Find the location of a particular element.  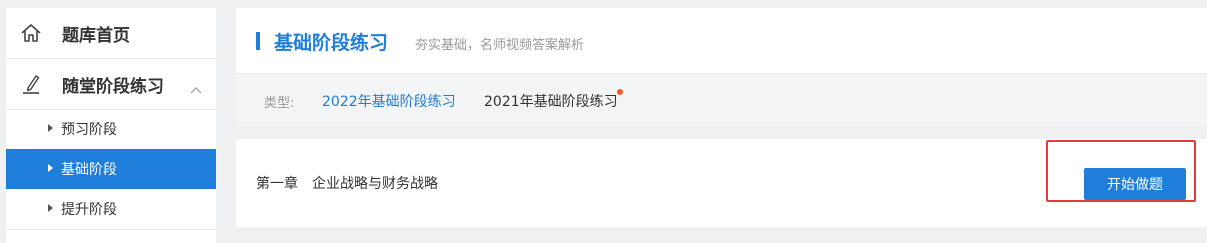

sidebar-subitem-label: 提升阶段 is located at coordinates (89, 210).